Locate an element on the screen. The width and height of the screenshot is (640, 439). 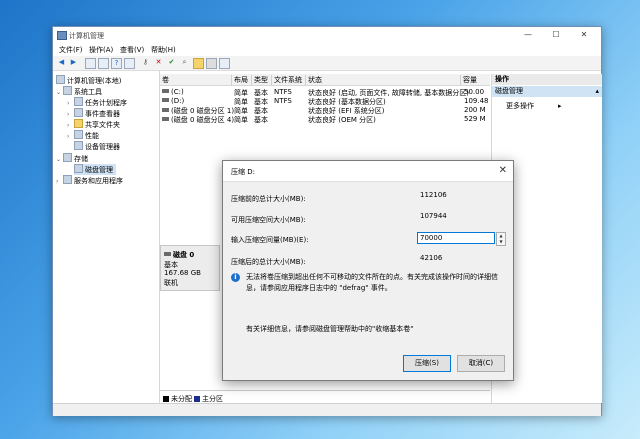
column-capacity: 容量 is located at coordinates (475, 80).